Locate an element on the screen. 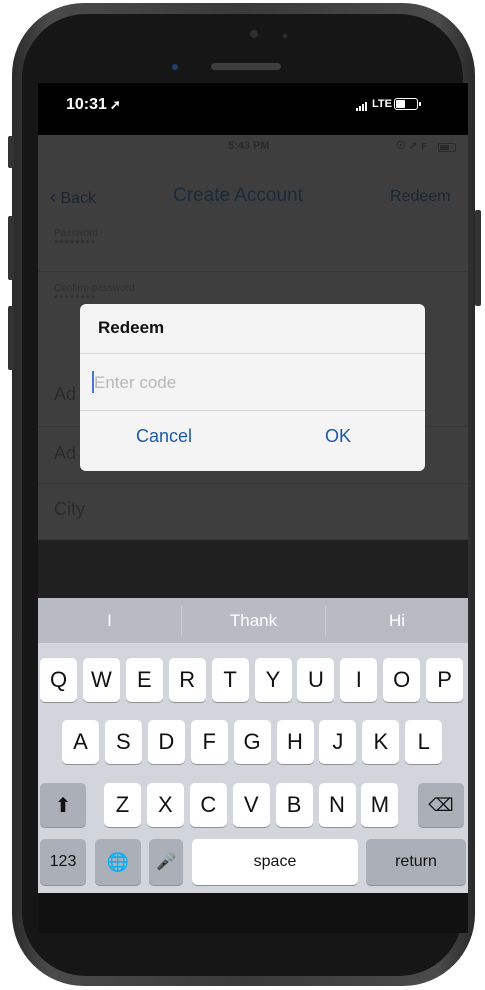 The image size is (485, 990). chevron-left-icon: ‹ is located at coordinates (53, 197).